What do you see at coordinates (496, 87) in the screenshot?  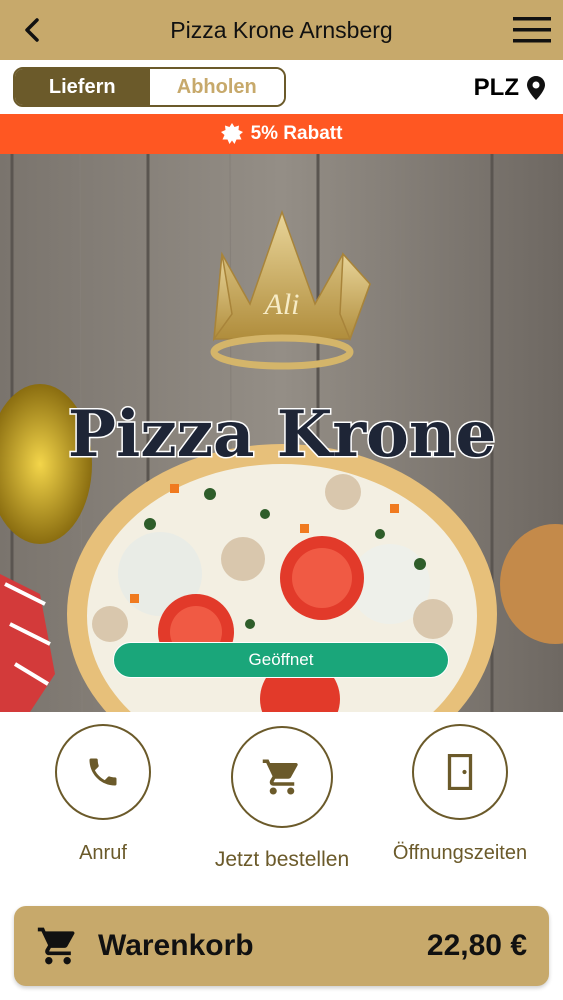 I see `postcode-label: PLZ` at bounding box center [496, 87].